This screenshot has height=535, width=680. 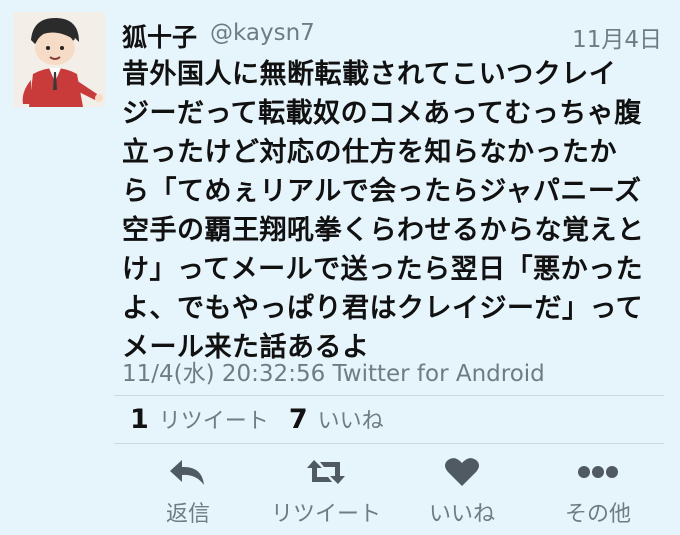 I want to click on retweet-count: 1, so click(x=139, y=419).